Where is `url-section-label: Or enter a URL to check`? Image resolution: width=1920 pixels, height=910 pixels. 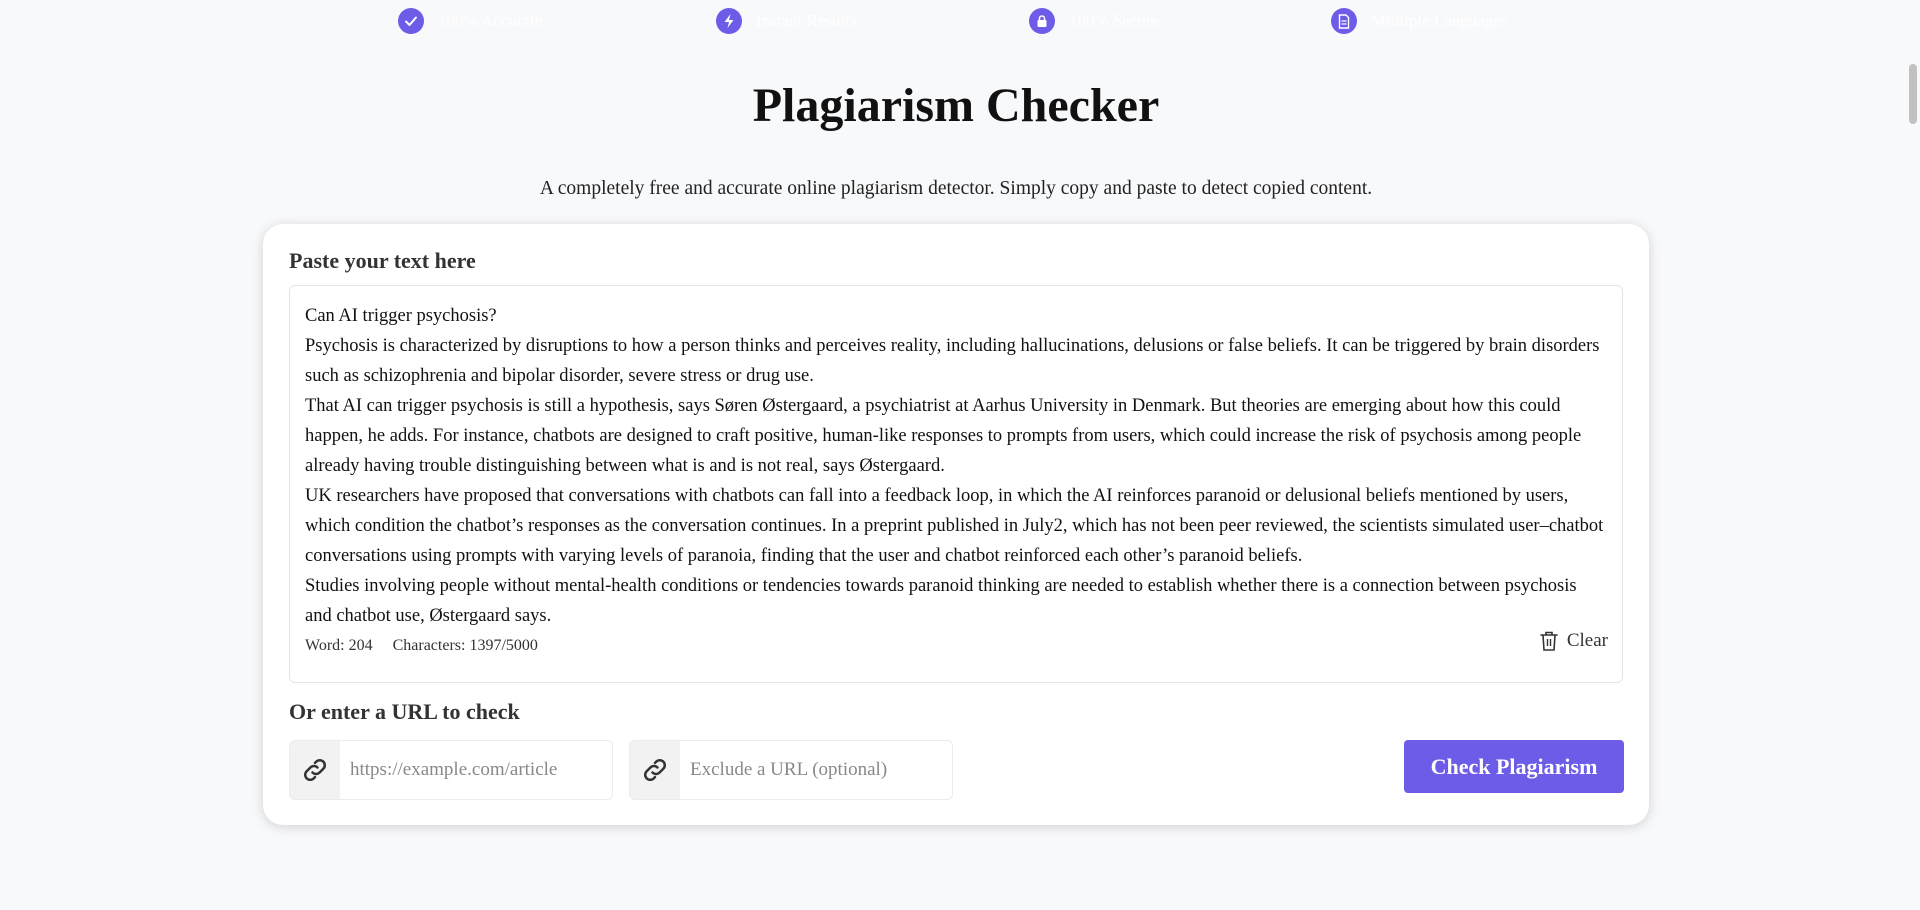 url-section-label: Or enter a URL to check is located at coordinates (404, 711).